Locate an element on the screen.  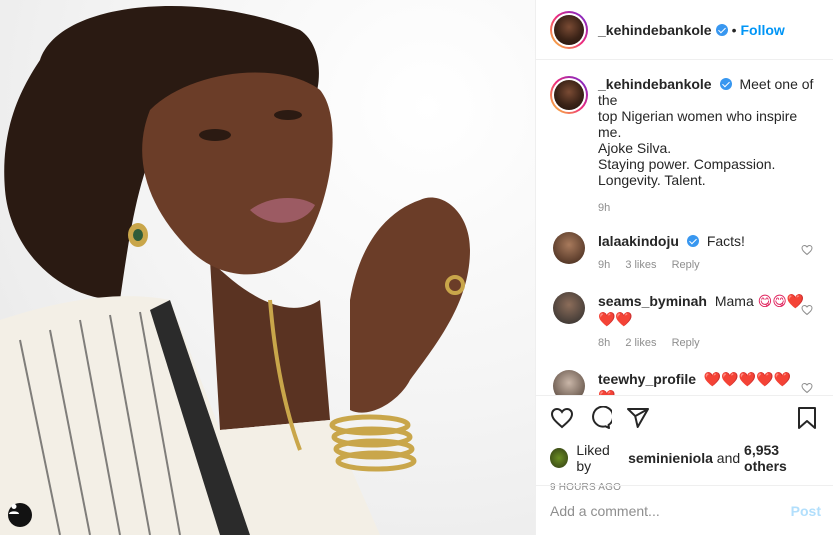
caption-line: Longevity. Talent. is located at coordinates (652, 180).